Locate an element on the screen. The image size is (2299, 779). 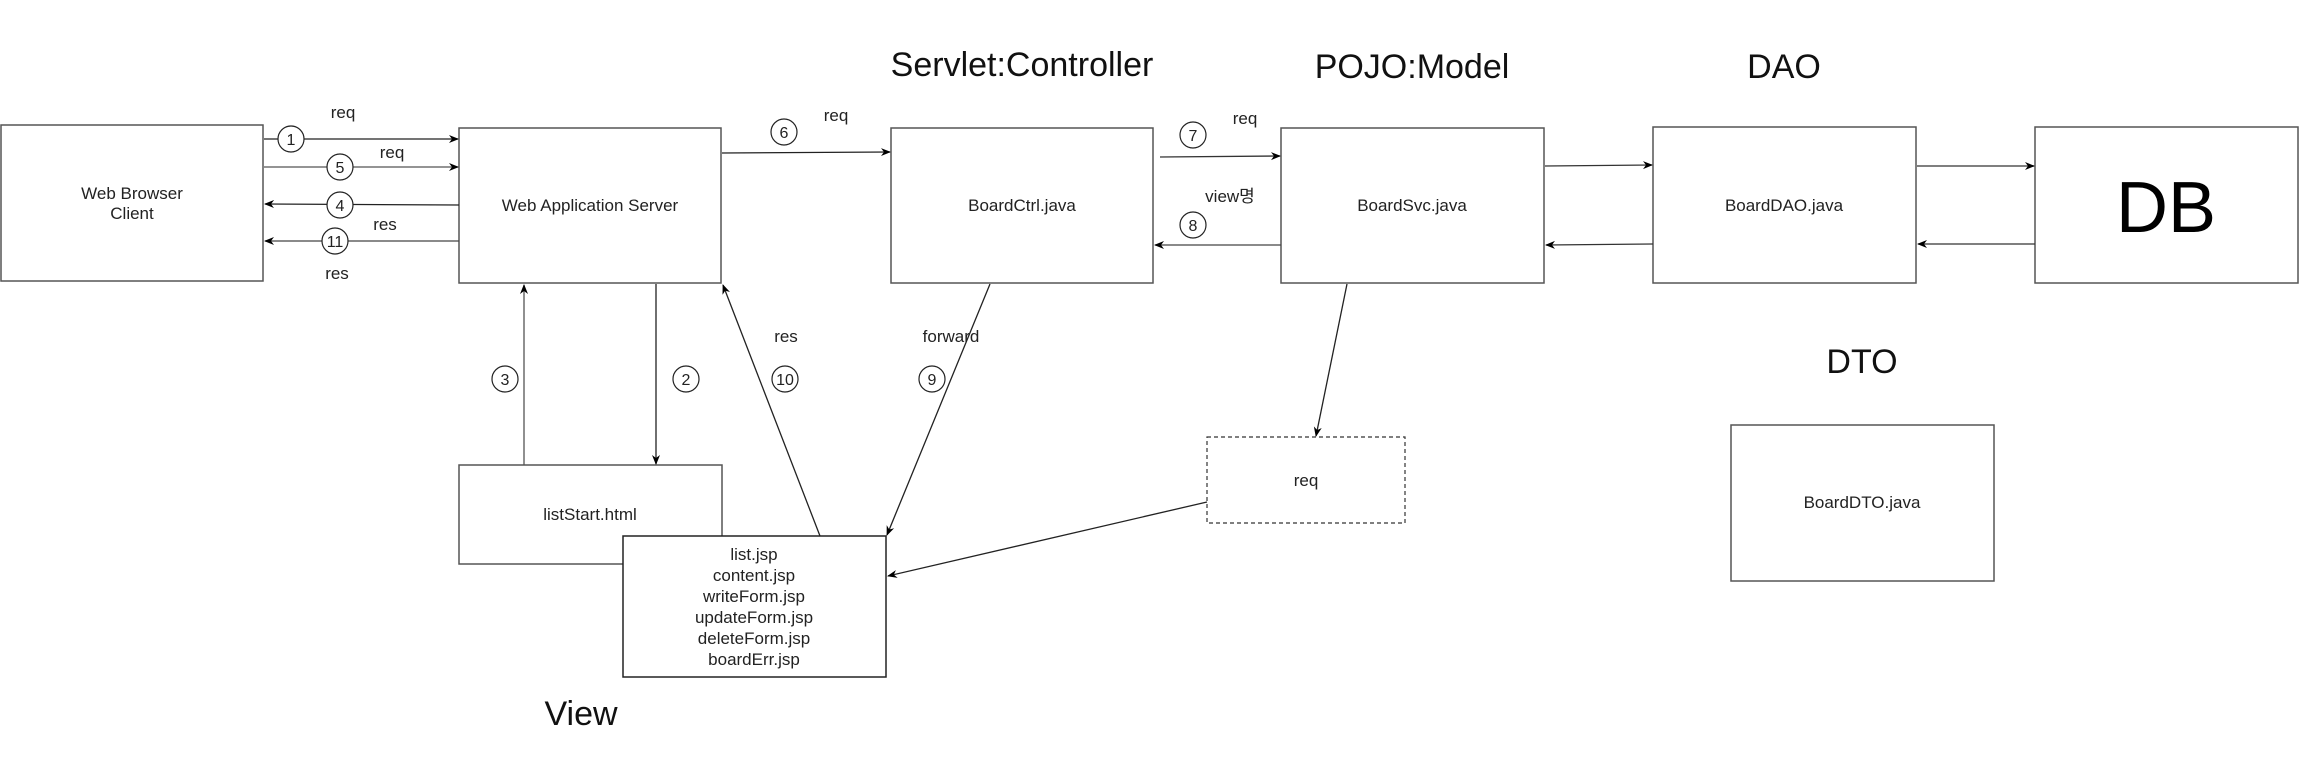
client-box: Web Browser Client is located at coordinates (132, 203).